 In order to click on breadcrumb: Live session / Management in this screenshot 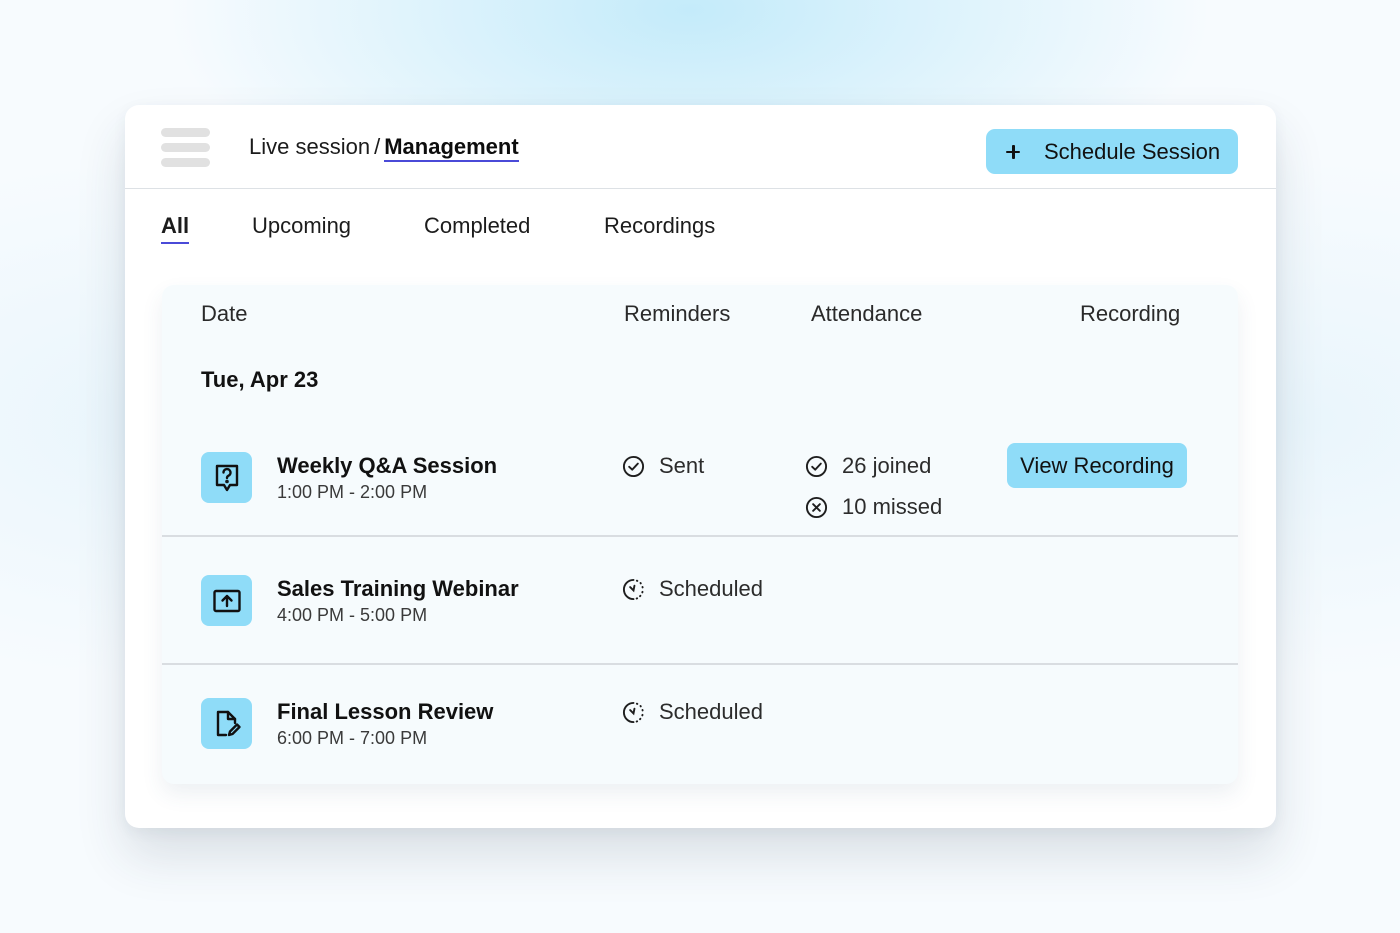, I will do `click(384, 148)`.